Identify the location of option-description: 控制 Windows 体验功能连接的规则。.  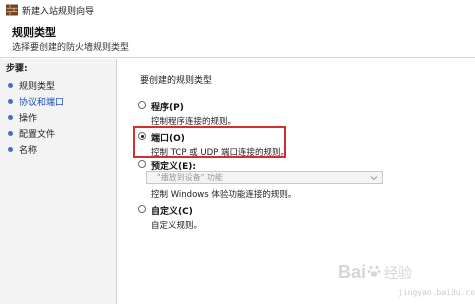
(224, 195).